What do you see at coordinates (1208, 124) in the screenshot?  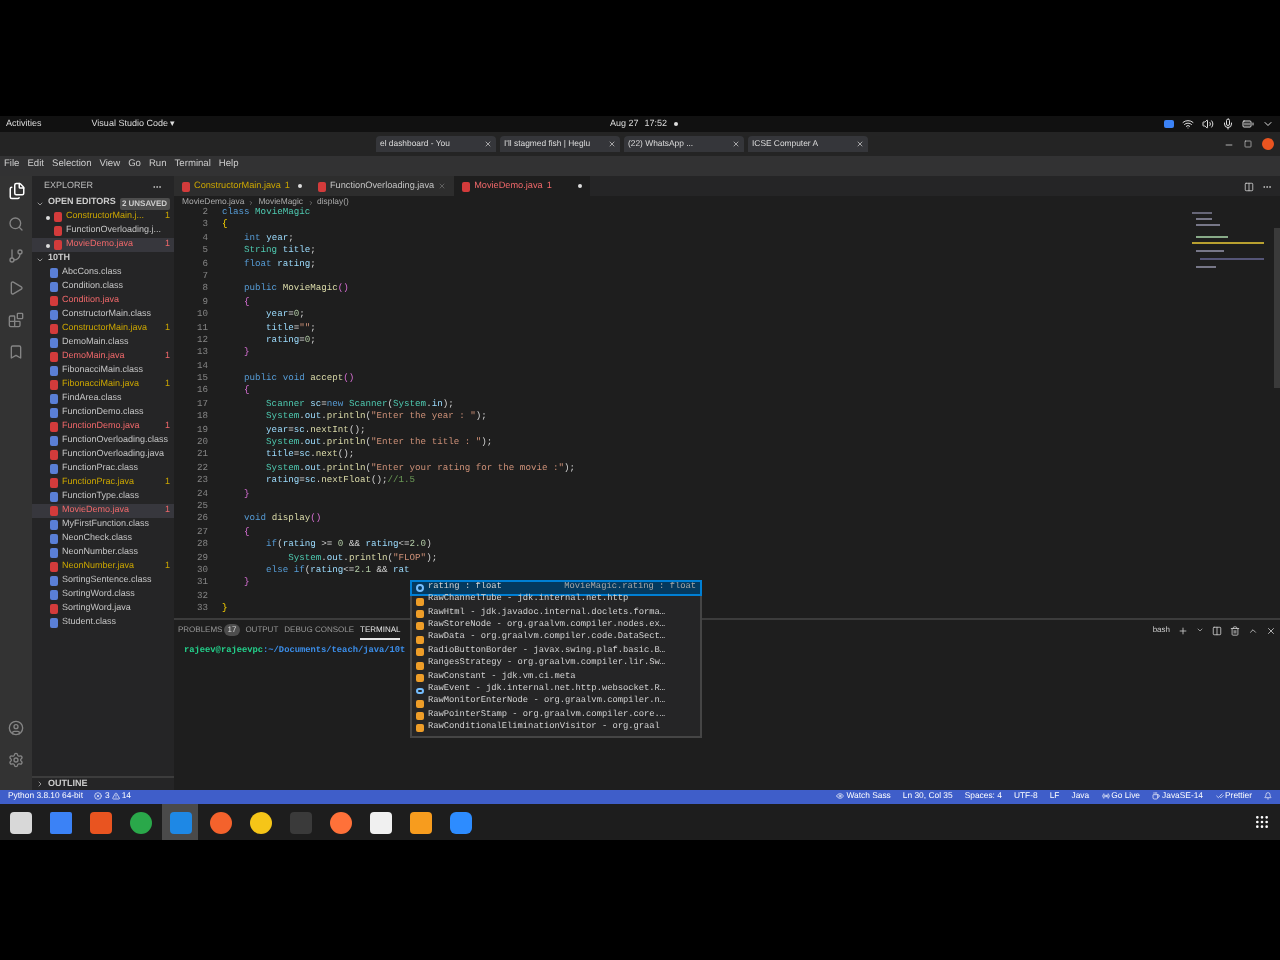 I see `volume-icon` at bounding box center [1208, 124].